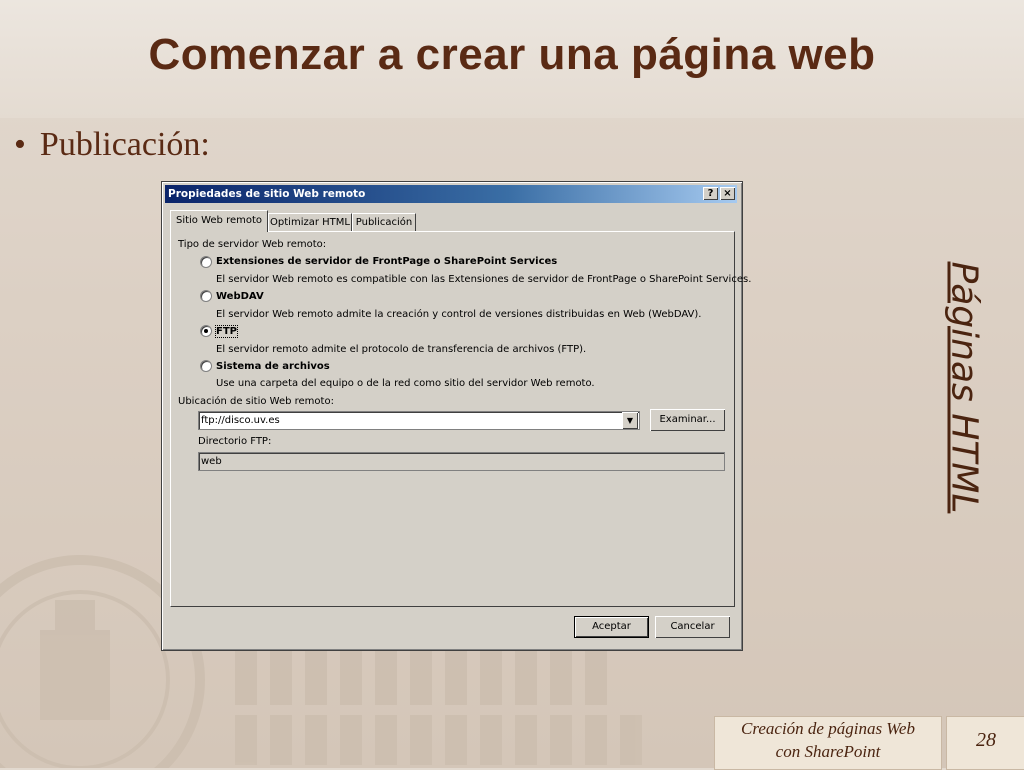 The width and height of the screenshot is (1024, 770). I want to click on radio-file-system, so click(206, 366).